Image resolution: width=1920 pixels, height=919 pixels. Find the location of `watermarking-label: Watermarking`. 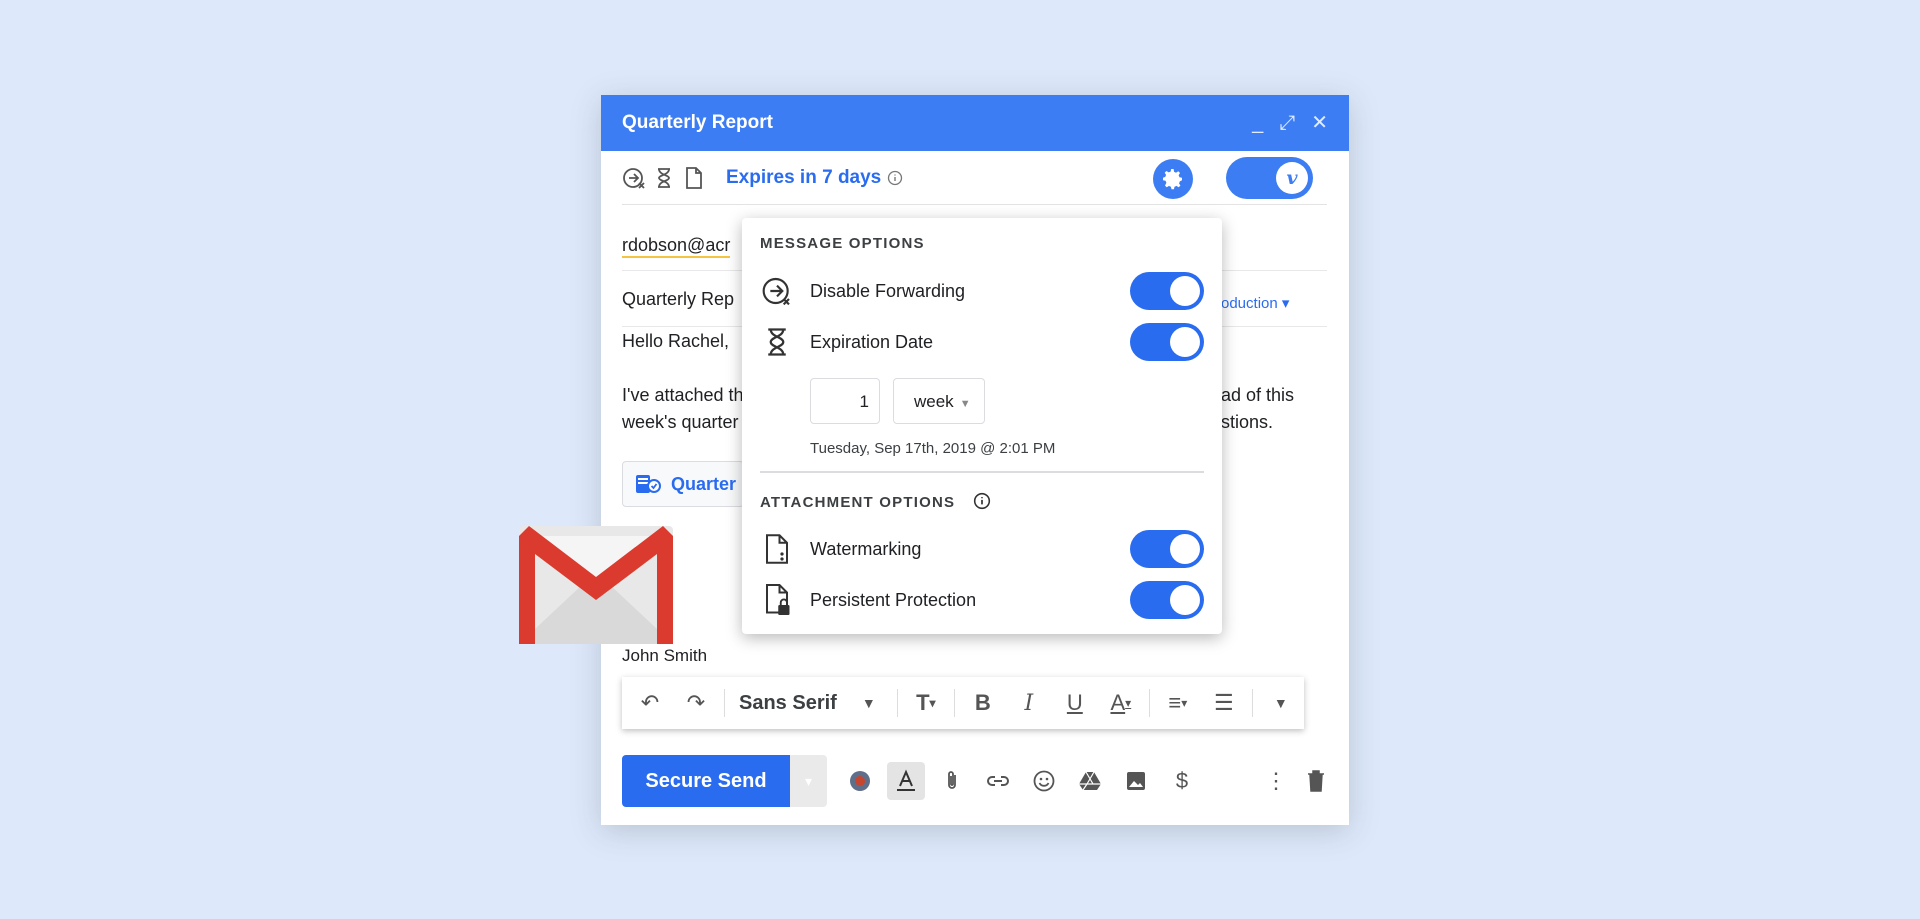

watermarking-label: Watermarking is located at coordinates (866, 548).